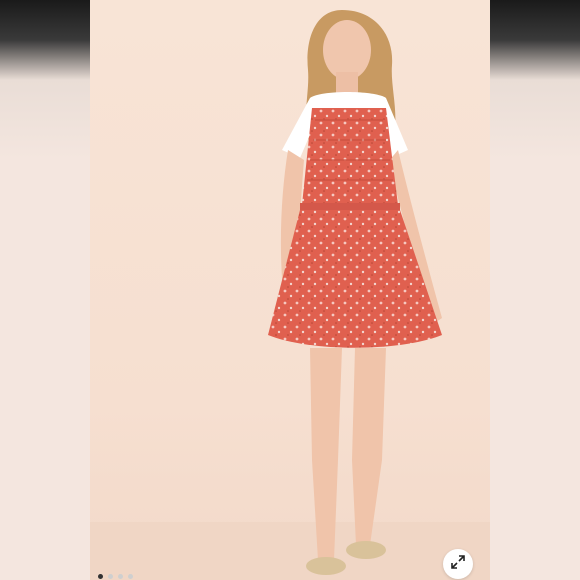  I want to click on expand-image-button, so click(458, 564).